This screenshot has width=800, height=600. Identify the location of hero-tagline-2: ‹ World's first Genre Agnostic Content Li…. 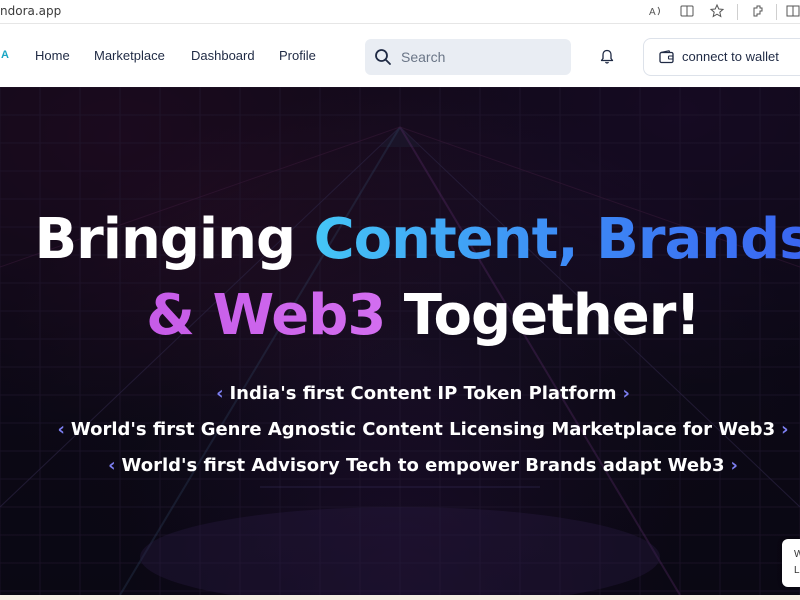
(400, 429).